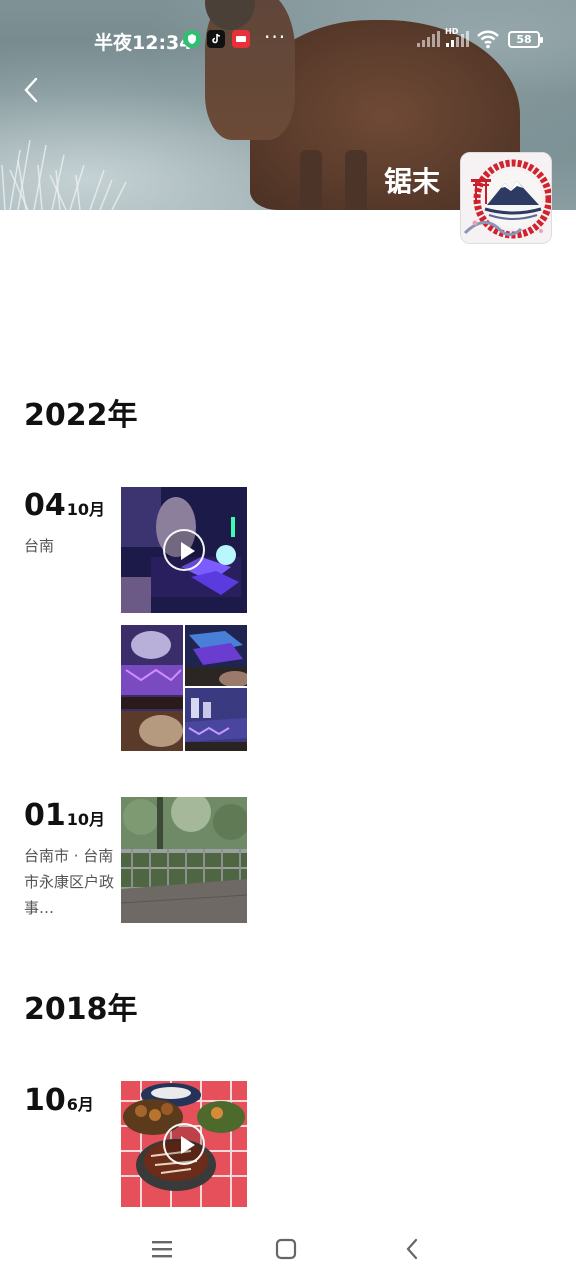  What do you see at coordinates (80, 1104) in the screenshot?
I see `month-label: 6月` at bounding box center [80, 1104].